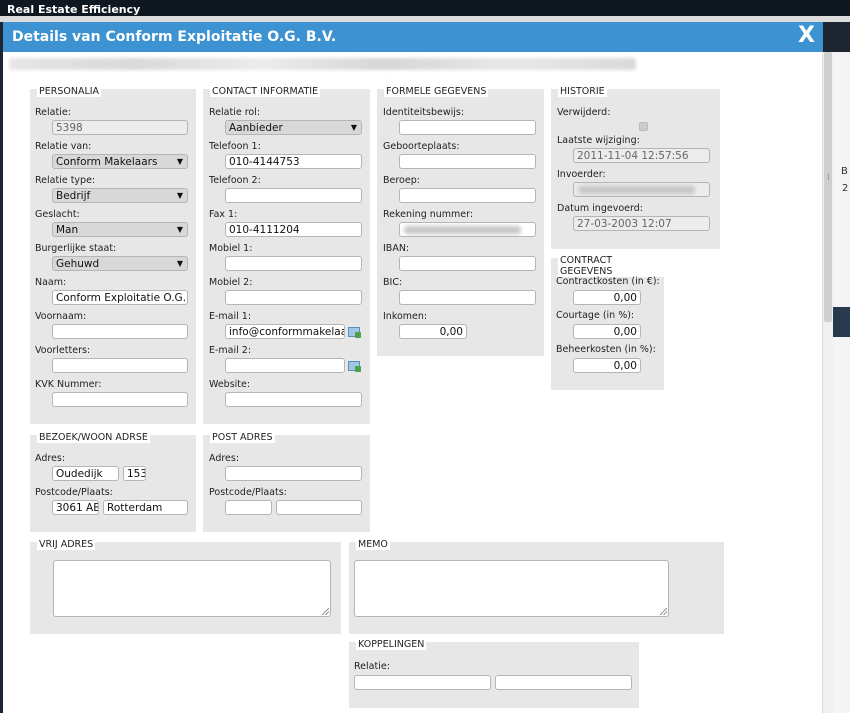  What do you see at coordinates (467, 195) in the screenshot?
I see `beroep-field` at bounding box center [467, 195].